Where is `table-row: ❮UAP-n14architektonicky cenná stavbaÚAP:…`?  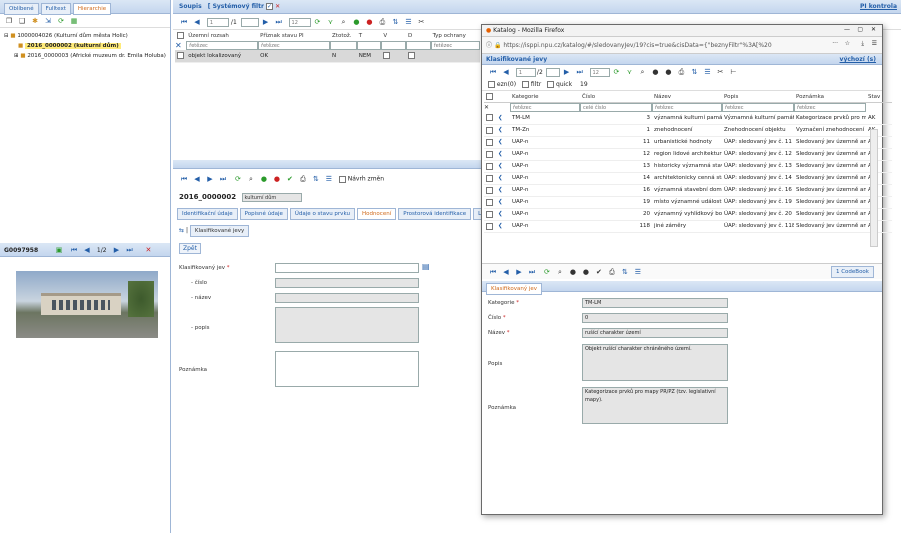 table-row: ❮UAP-n14architektonicky cenná stavbaÚAP:… is located at coordinates (688, 178).